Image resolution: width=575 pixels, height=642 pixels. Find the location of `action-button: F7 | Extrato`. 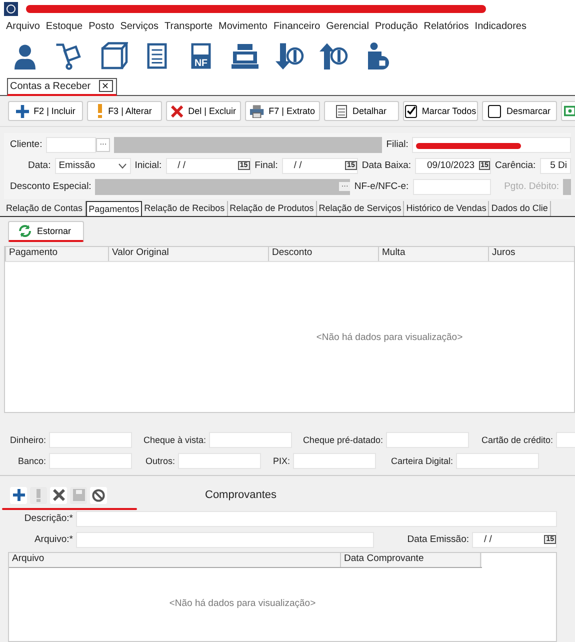

action-button: F7 | Extrato is located at coordinates (282, 111).